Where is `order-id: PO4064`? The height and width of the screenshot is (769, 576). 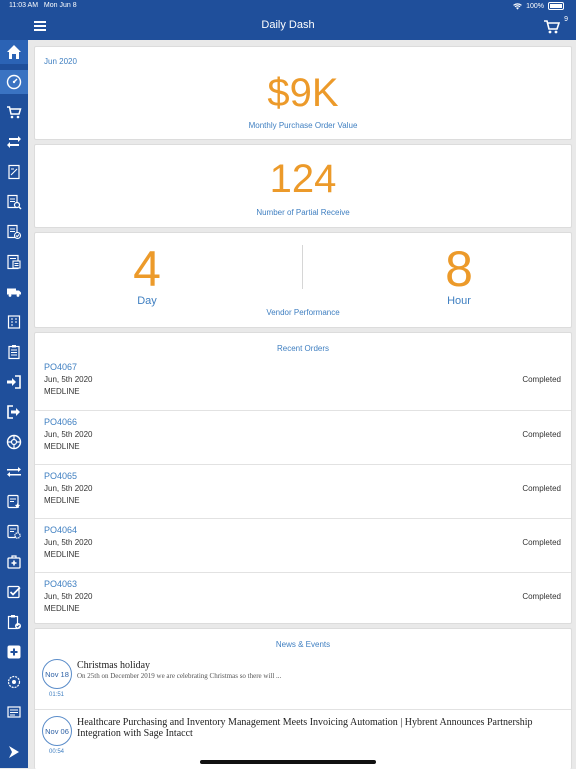 order-id: PO4064 is located at coordinates (60, 530).